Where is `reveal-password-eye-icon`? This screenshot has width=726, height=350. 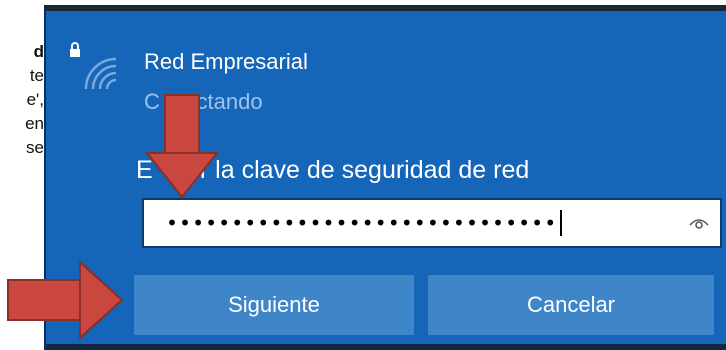
reveal-password-eye-icon is located at coordinates (699, 223).